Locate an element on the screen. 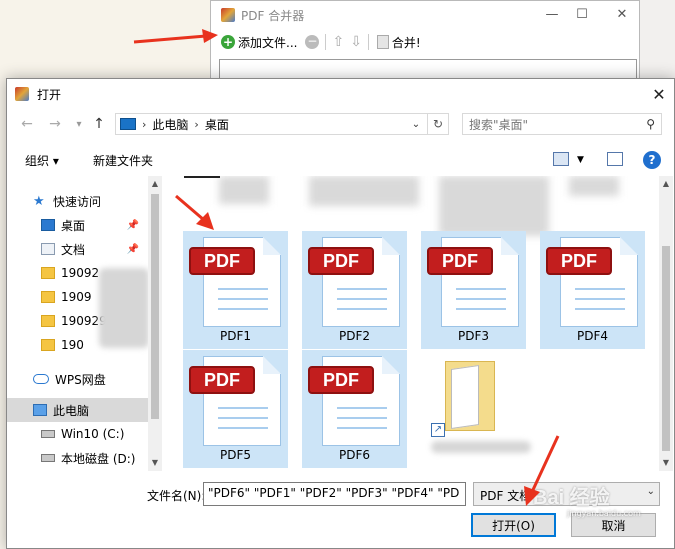 Image resolution: width=675 pixels, height=549 pixels. filetype-value: PDF 文档 is located at coordinates (506, 496).